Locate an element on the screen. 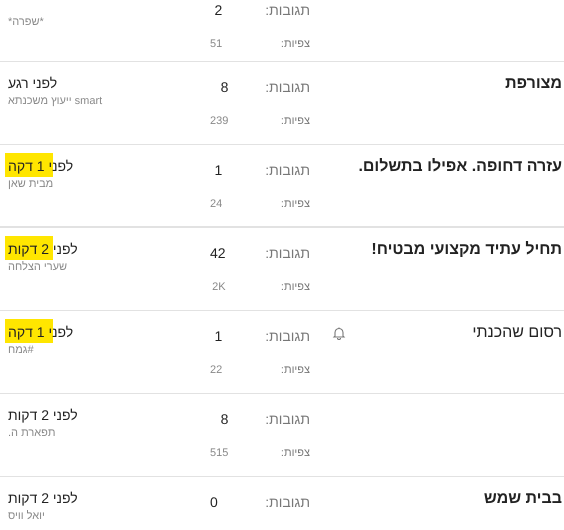 Image resolution: width=564 pixels, height=530 pixels. author-name: *שפרה* is located at coordinates (26, 22).